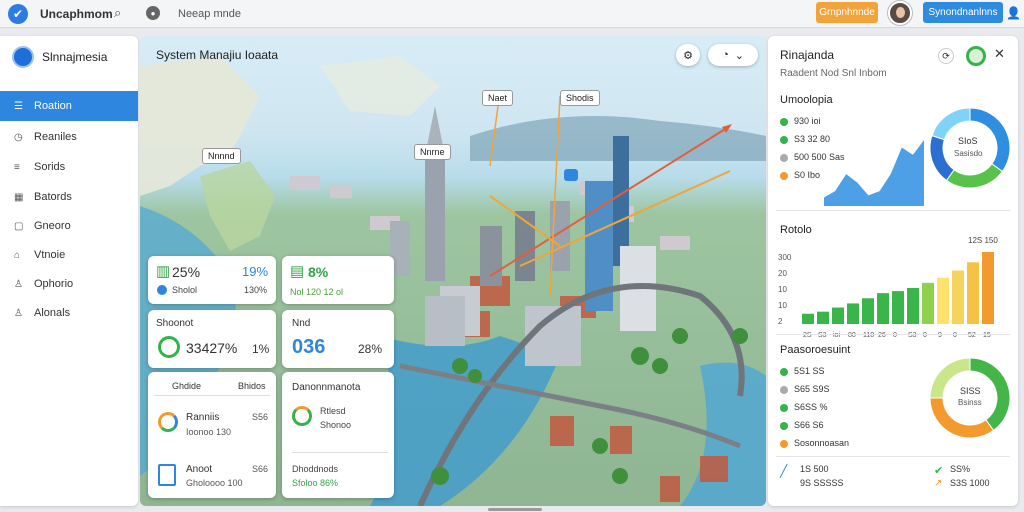 The width and height of the screenshot is (1024, 512). Describe the element at coordinates (725, 55) in the screenshot. I see `layers-icon: ◔` at that location.